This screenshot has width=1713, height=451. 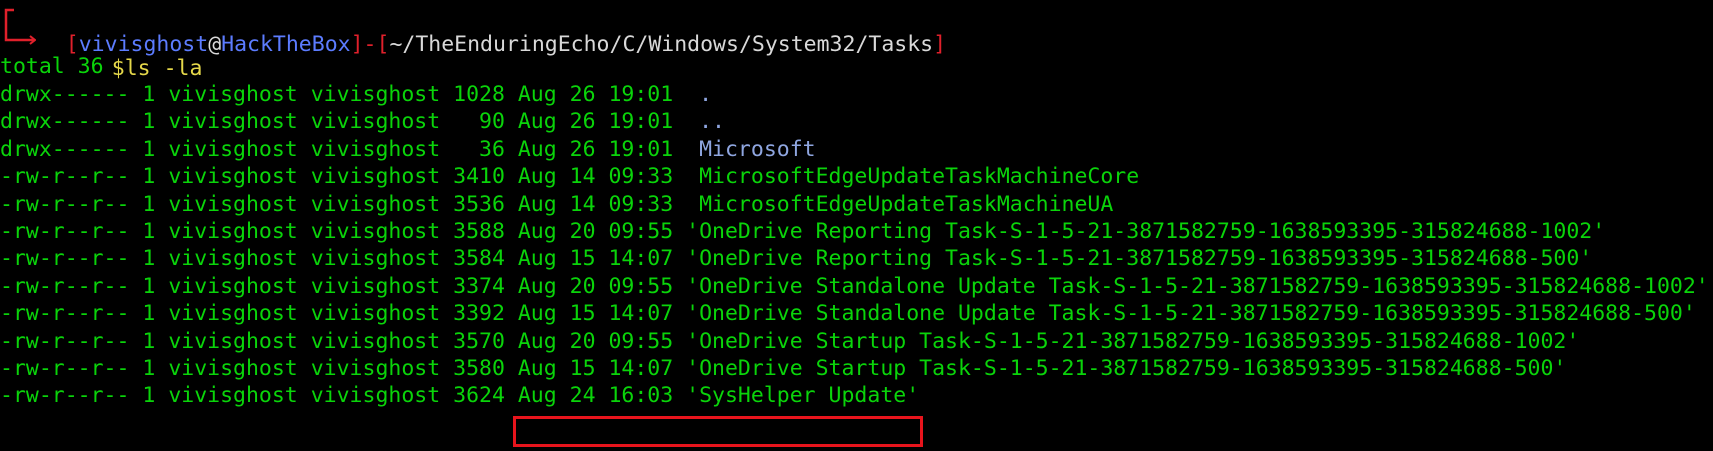 I want to click on file-size: 3588, so click(x=479, y=231).